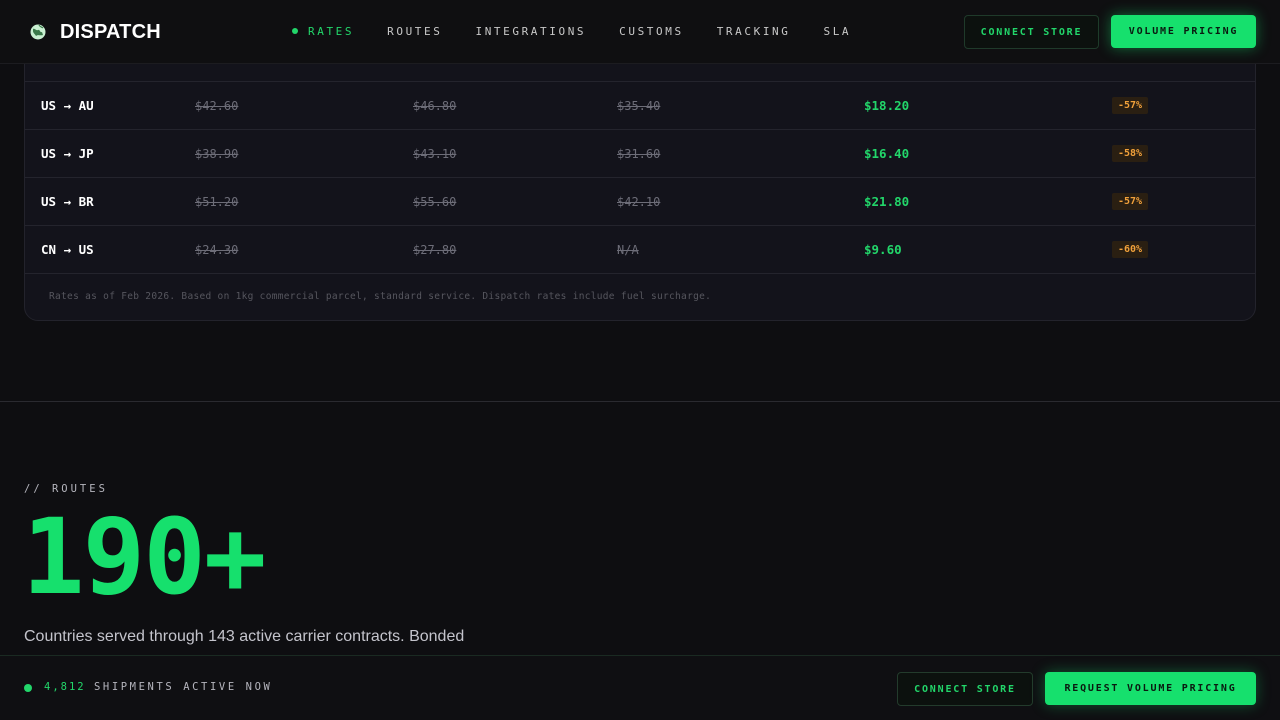 This screenshot has width=1280, height=720. Describe the element at coordinates (1150, 688) in the screenshot. I see `request-volume-pricing-button: REQUEST VOLUME PRICING` at that location.